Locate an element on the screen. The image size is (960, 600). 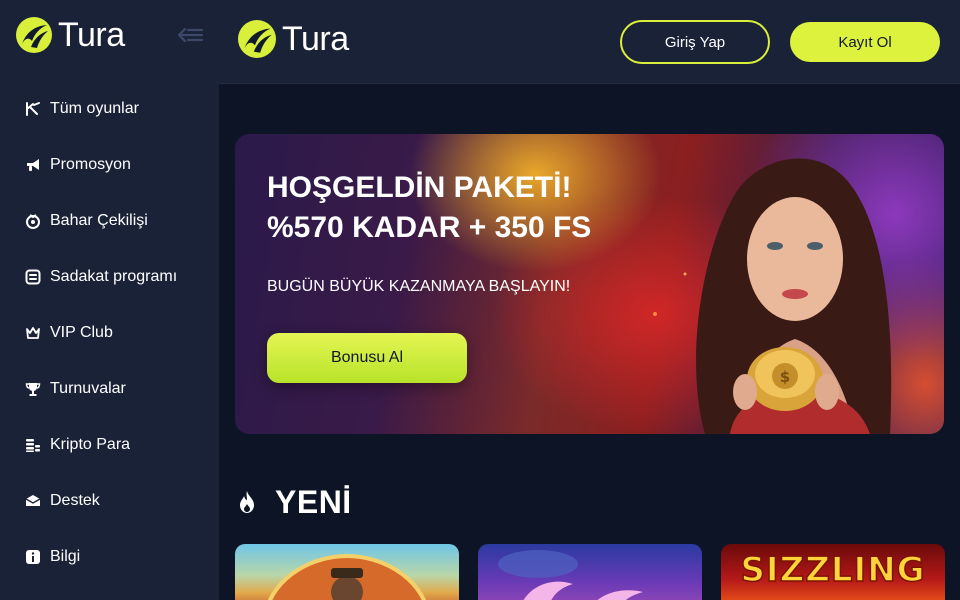
sidebar-item-info: Bilgi is located at coordinates (109, 557).